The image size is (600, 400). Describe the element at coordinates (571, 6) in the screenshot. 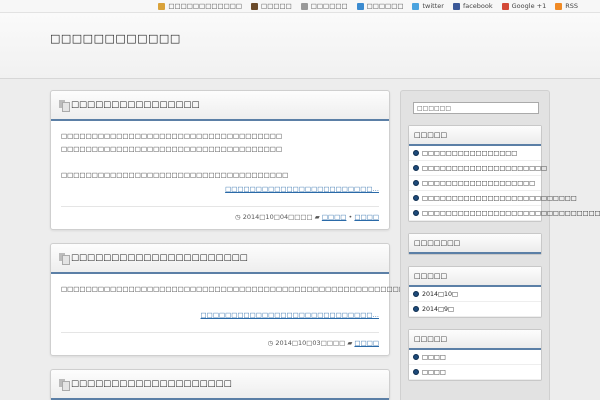

I see `rss-link-label: RSS` at that location.